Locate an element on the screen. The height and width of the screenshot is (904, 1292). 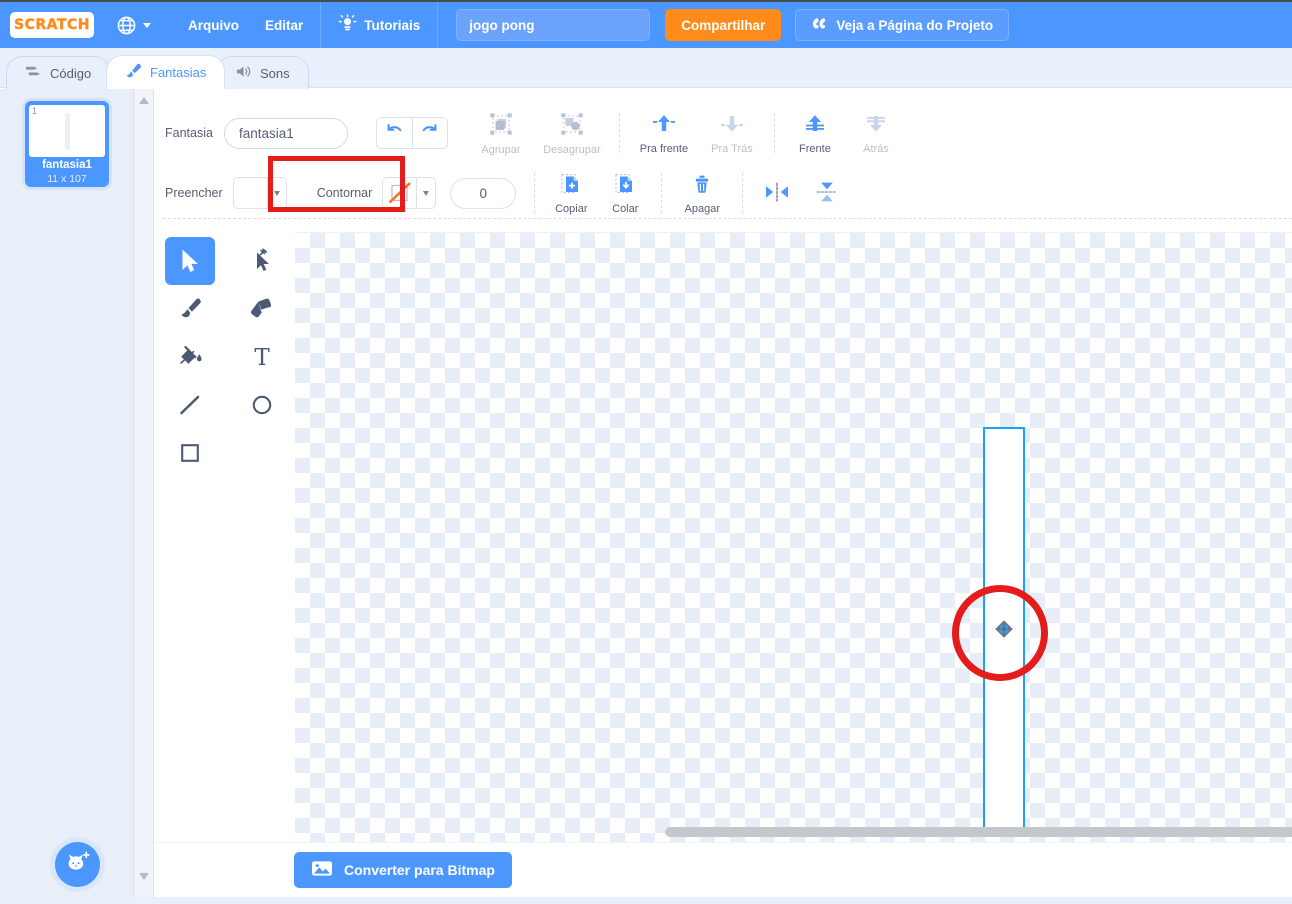
line-tool is located at coordinates (190, 405).